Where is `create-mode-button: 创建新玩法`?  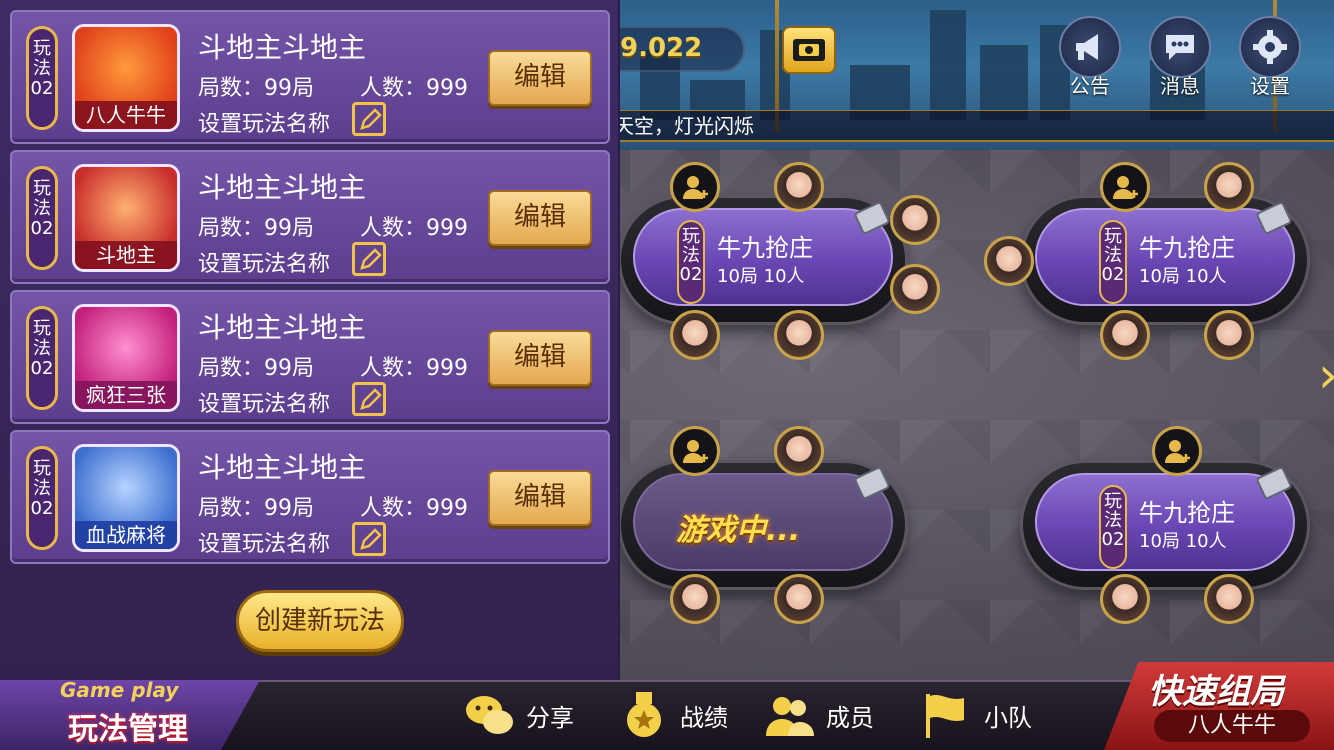 create-mode-button: 创建新玩法 is located at coordinates (320, 621).